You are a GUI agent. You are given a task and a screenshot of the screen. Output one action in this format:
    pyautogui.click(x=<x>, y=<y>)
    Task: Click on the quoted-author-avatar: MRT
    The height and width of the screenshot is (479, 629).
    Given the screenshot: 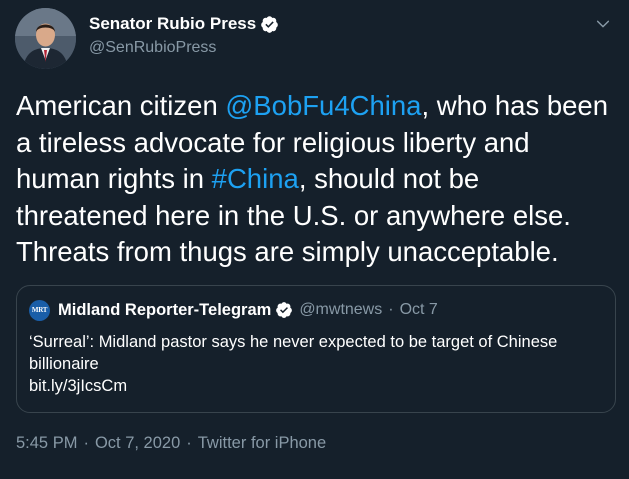 What is the action you would take?
    pyautogui.click(x=39, y=310)
    